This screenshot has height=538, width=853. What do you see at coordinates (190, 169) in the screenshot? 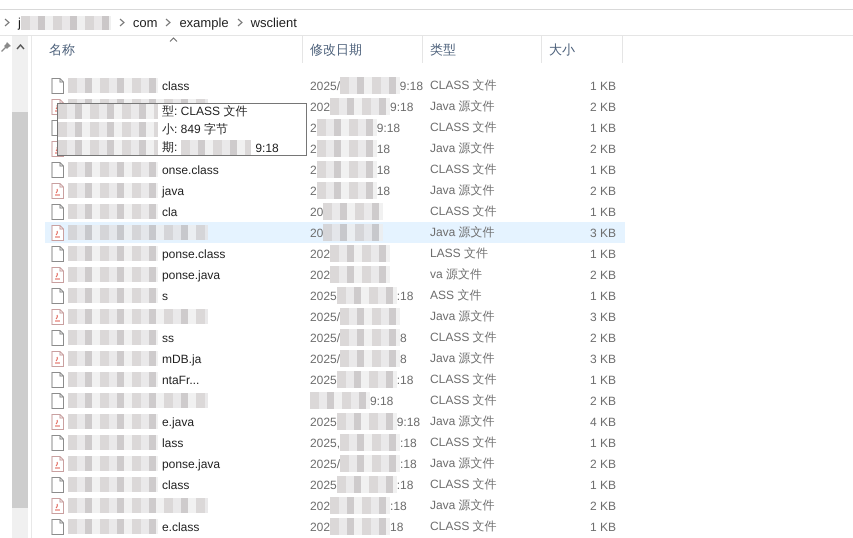
I see `file-name: onse.class` at bounding box center [190, 169].